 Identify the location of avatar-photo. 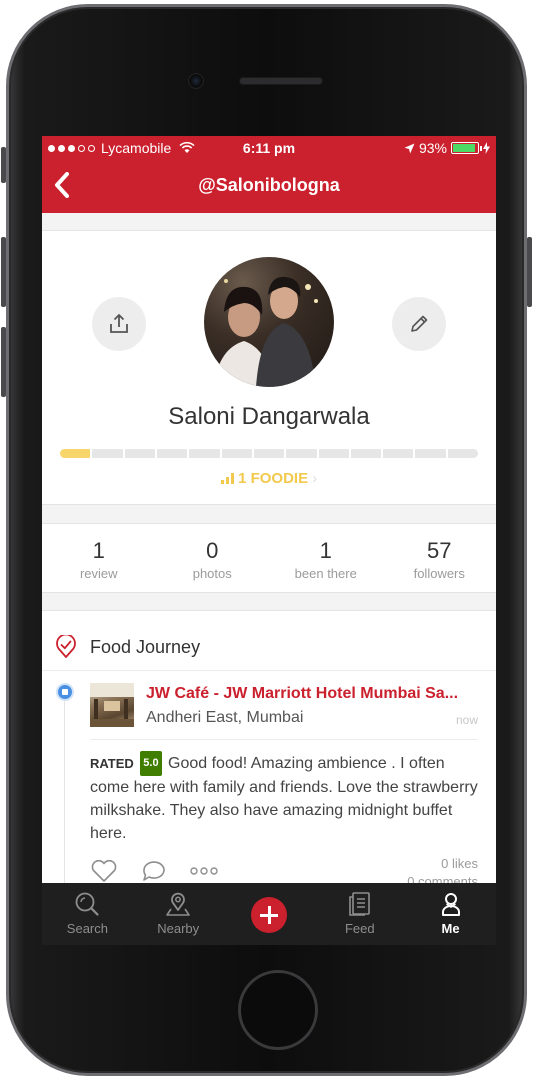
(266, 331).